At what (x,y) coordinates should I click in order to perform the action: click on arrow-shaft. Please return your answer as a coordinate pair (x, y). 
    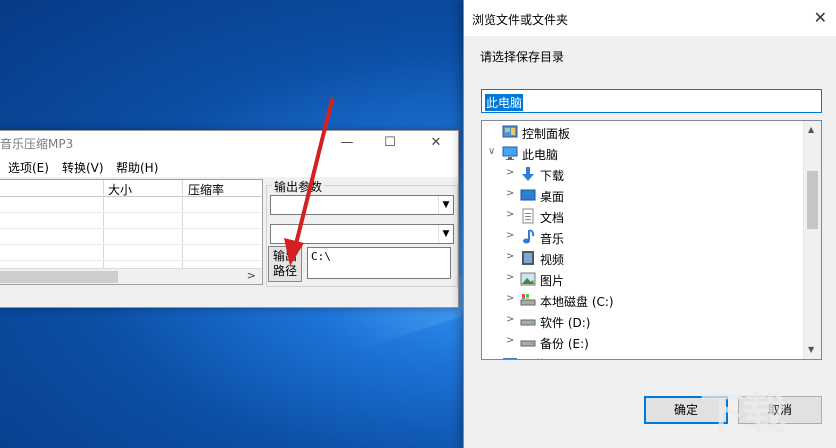
    Looking at the image, I should click on (314, 172).